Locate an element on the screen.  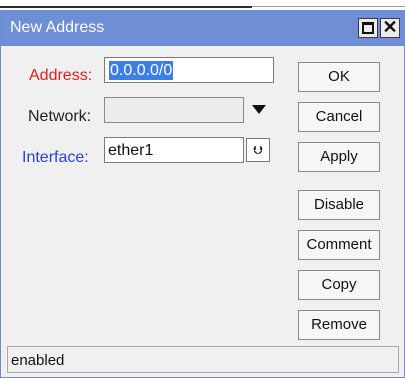
title-bar: New Address ✕ is located at coordinates (202, 28).